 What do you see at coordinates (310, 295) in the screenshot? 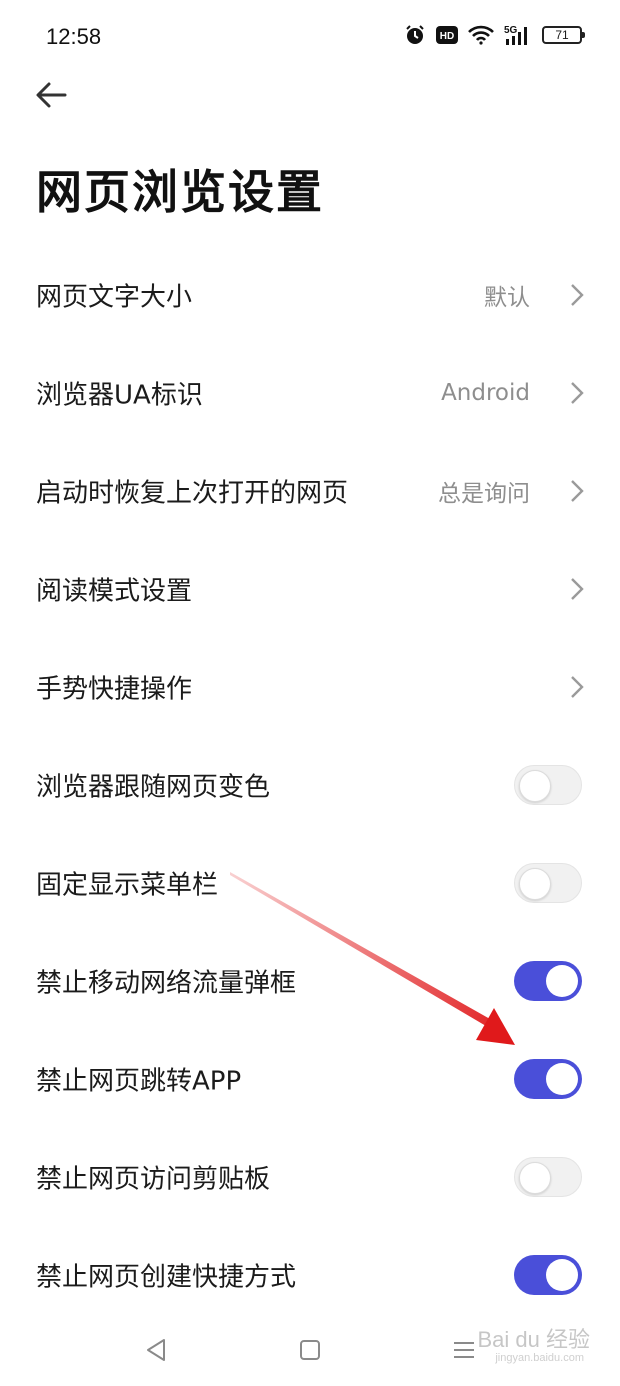
I see `setting-font-size: 网页文字大小 默认` at bounding box center [310, 295].